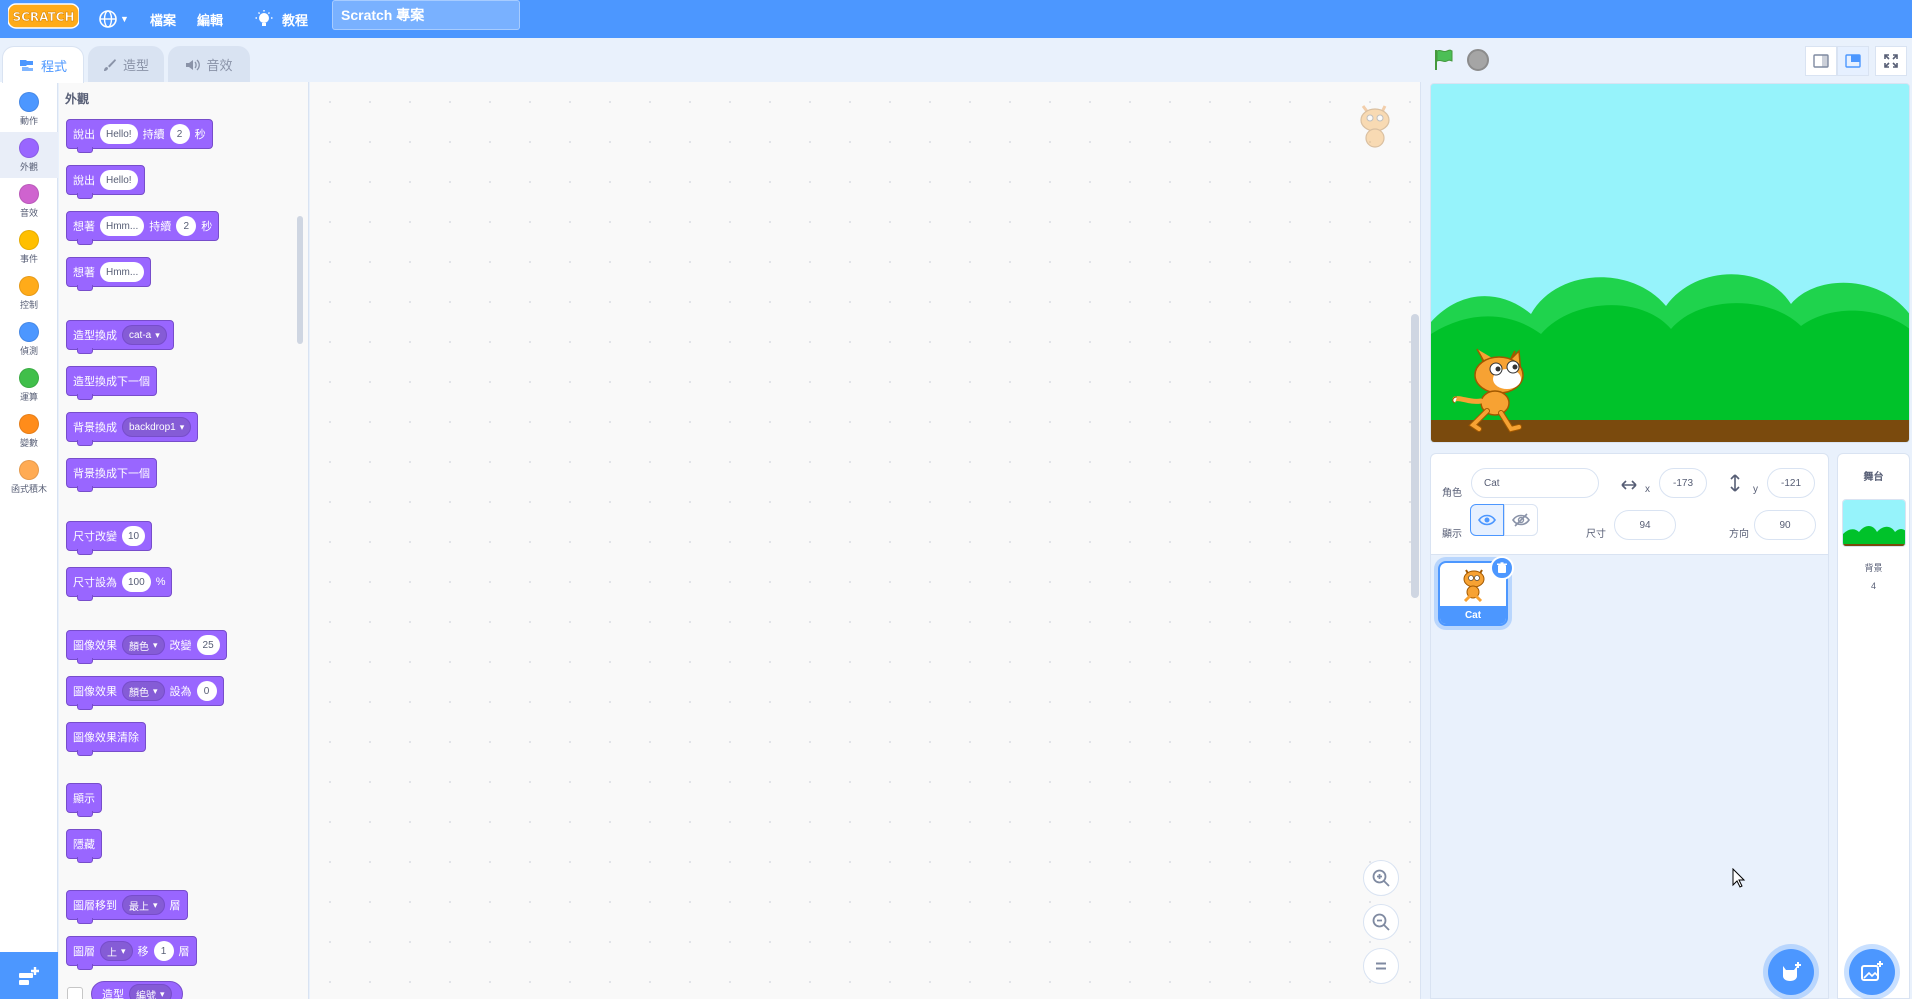 This screenshot has width=1912, height=999. Describe the element at coordinates (1791, 483) in the screenshot. I see `y-position-input: -121` at that location.